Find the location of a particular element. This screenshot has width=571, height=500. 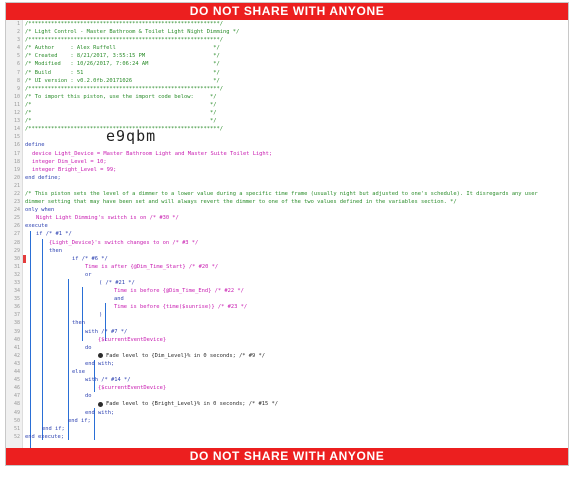

code-line: 27 if /* #1 */ is located at coordinates (42, 234).